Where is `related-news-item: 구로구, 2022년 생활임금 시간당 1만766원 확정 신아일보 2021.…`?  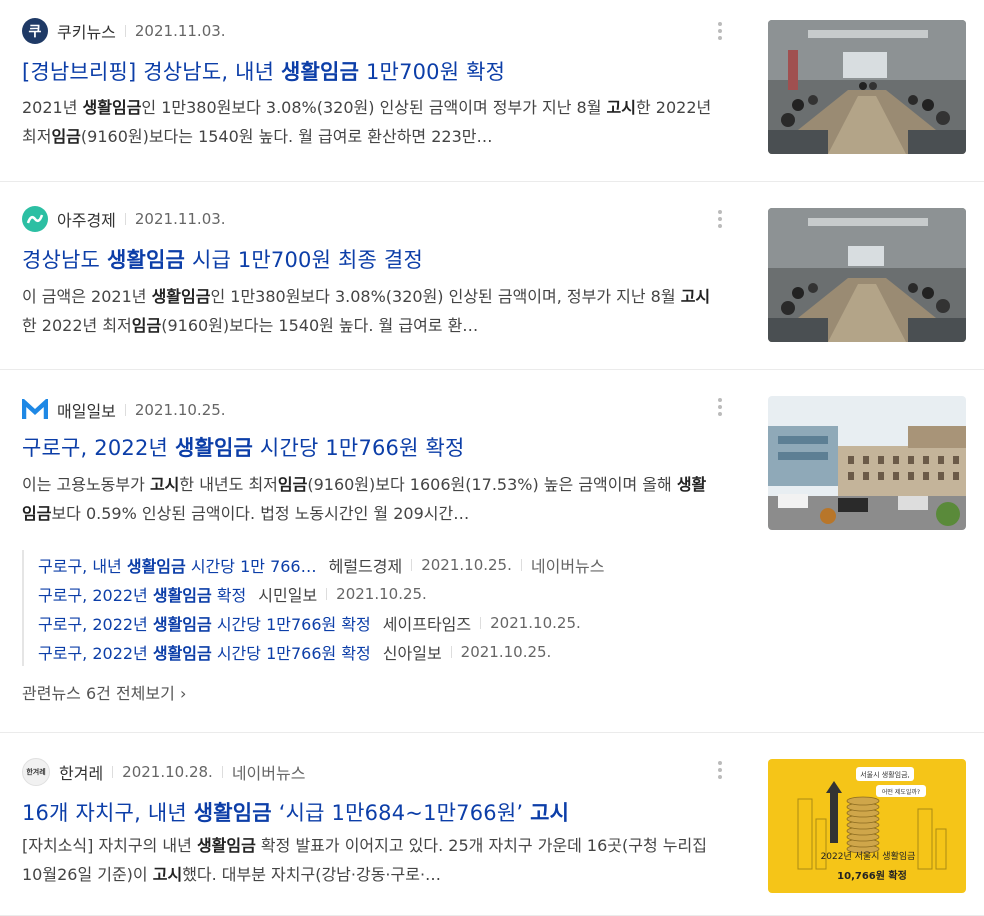 related-news-item: 구로구, 2022년 생활임금 시간당 1만766원 확정 신아일보 2021.… is located at coordinates (321, 651).